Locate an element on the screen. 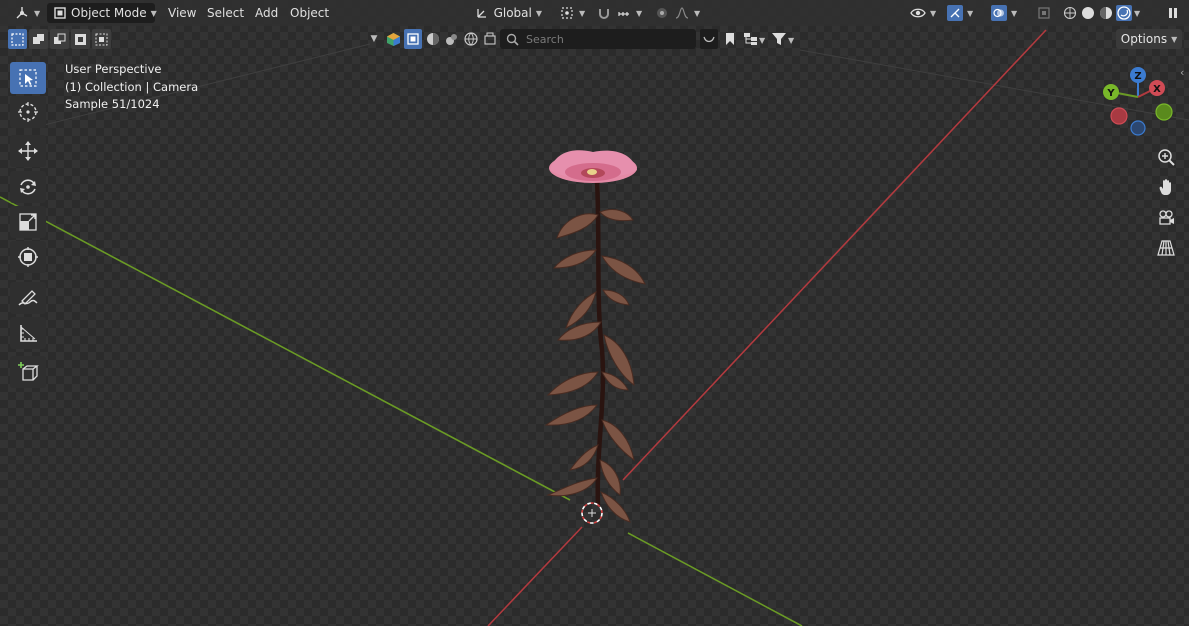 Image resolution: width=1189 pixels, height=626 pixels. shading-mode-group: ▼ is located at coordinates (1101, 13).